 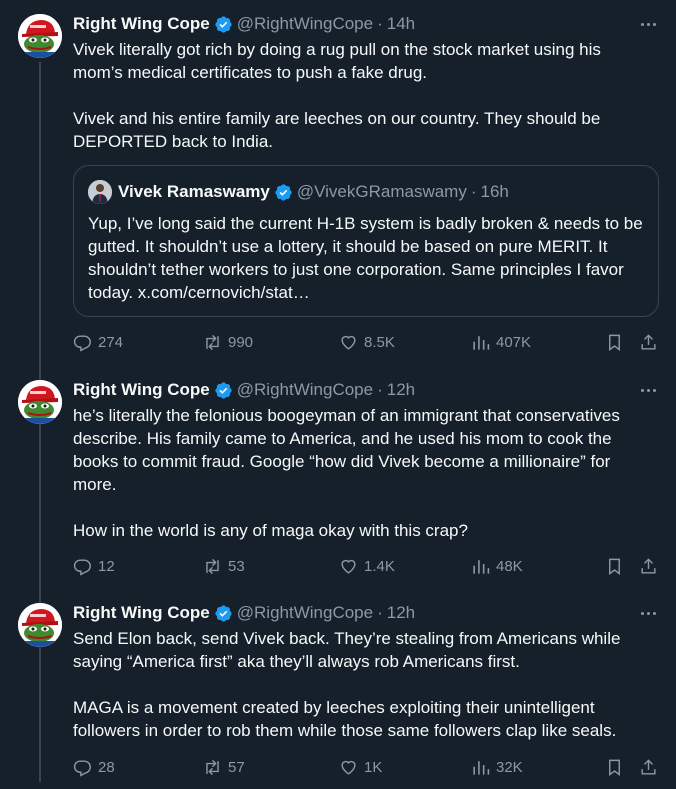 I want to click on views-button: 32K, so click(x=497, y=767).